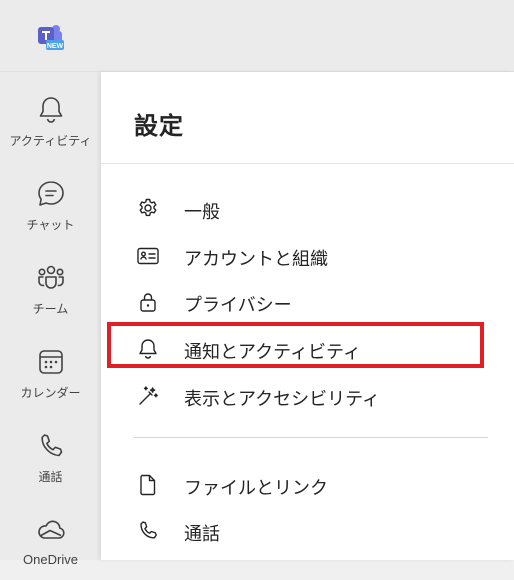 This screenshot has width=514, height=580. I want to click on settings-item-calls: 通話, so click(307, 531).